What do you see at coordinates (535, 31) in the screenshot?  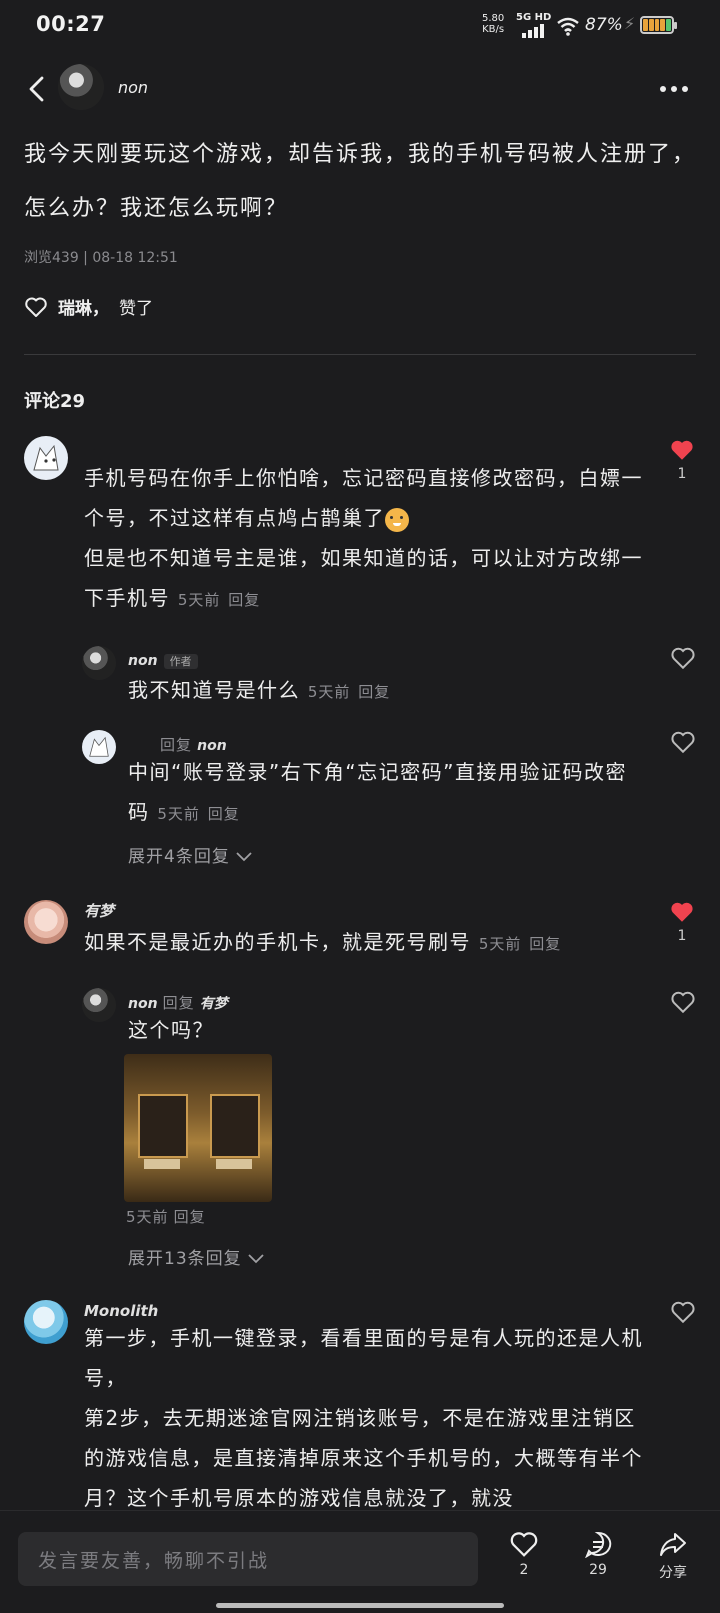 I see `signal-icon` at bounding box center [535, 31].